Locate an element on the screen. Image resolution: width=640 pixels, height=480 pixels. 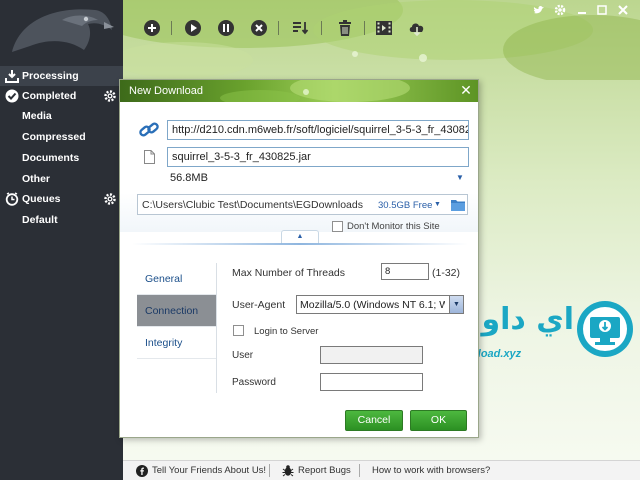
file-icon is located at coordinates (149, 157).